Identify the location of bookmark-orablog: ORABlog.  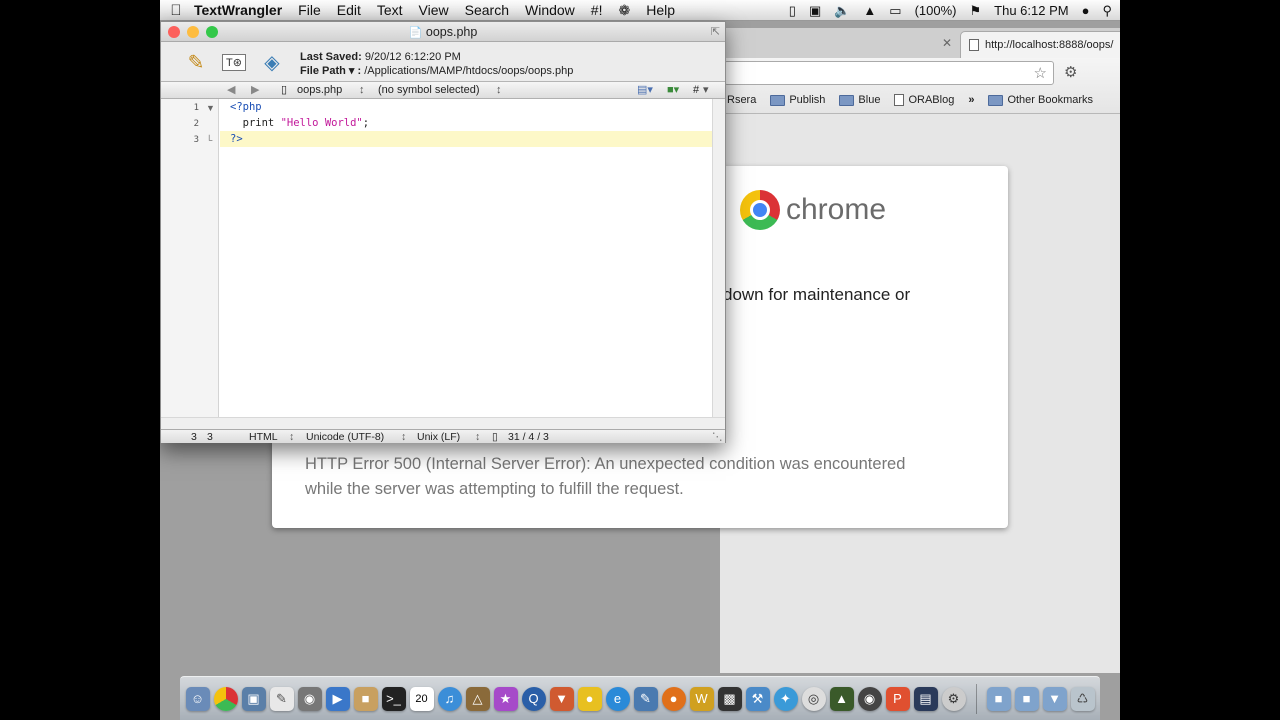
(924, 100).